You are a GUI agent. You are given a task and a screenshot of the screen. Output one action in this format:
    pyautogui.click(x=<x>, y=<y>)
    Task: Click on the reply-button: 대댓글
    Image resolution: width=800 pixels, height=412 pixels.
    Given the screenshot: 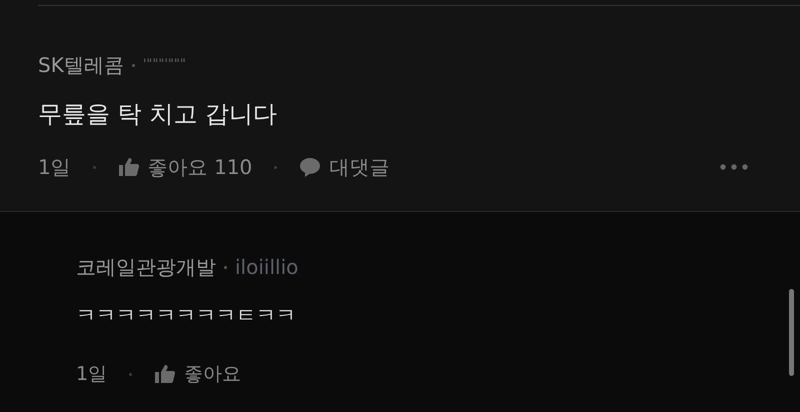 What is the action you would take?
    pyautogui.click(x=344, y=167)
    